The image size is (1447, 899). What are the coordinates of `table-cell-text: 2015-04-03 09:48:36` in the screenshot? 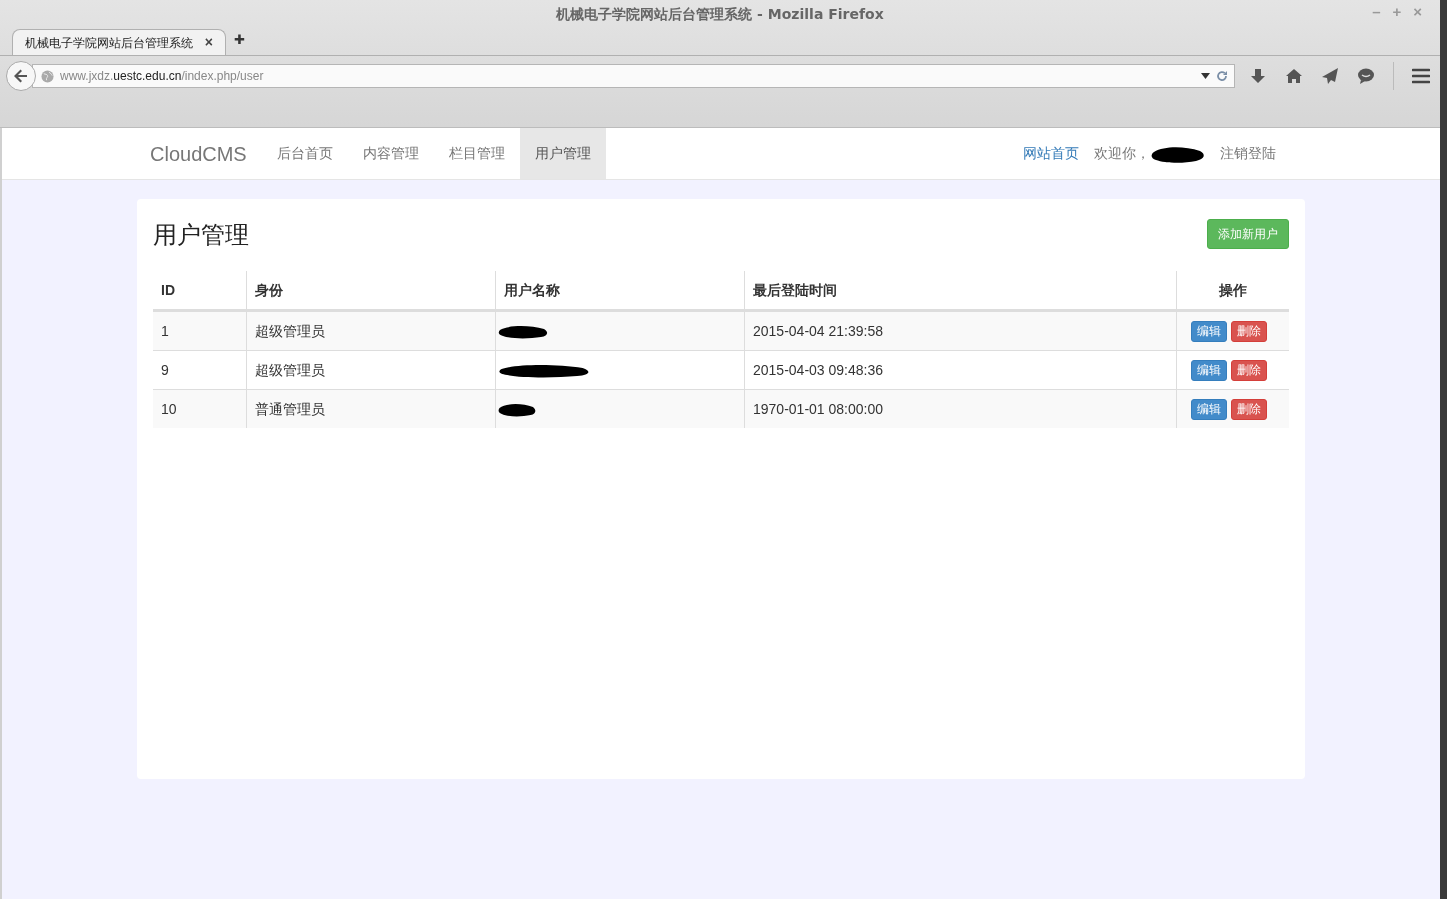 It's located at (818, 370).